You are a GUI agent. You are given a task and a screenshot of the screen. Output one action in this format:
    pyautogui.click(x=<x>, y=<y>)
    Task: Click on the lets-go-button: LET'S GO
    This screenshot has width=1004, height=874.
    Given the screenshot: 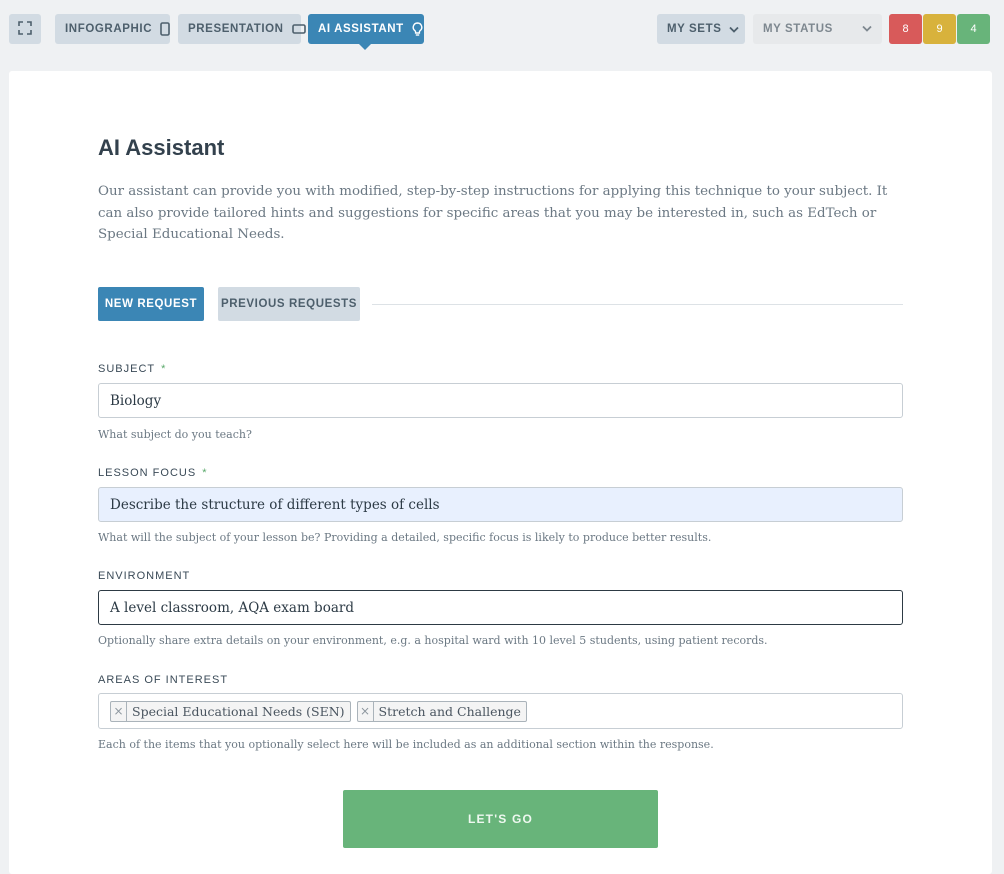 What is the action you would take?
    pyautogui.click(x=500, y=819)
    